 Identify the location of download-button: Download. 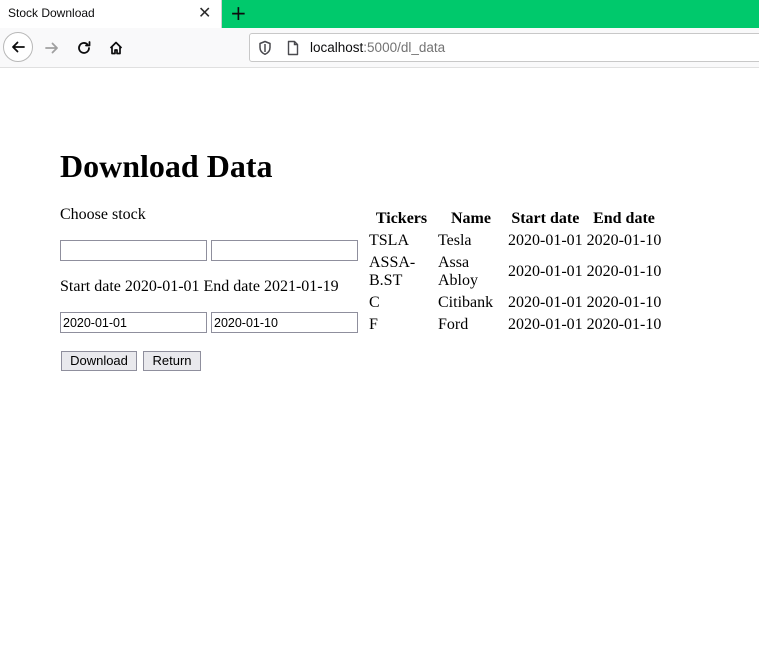
(99, 361).